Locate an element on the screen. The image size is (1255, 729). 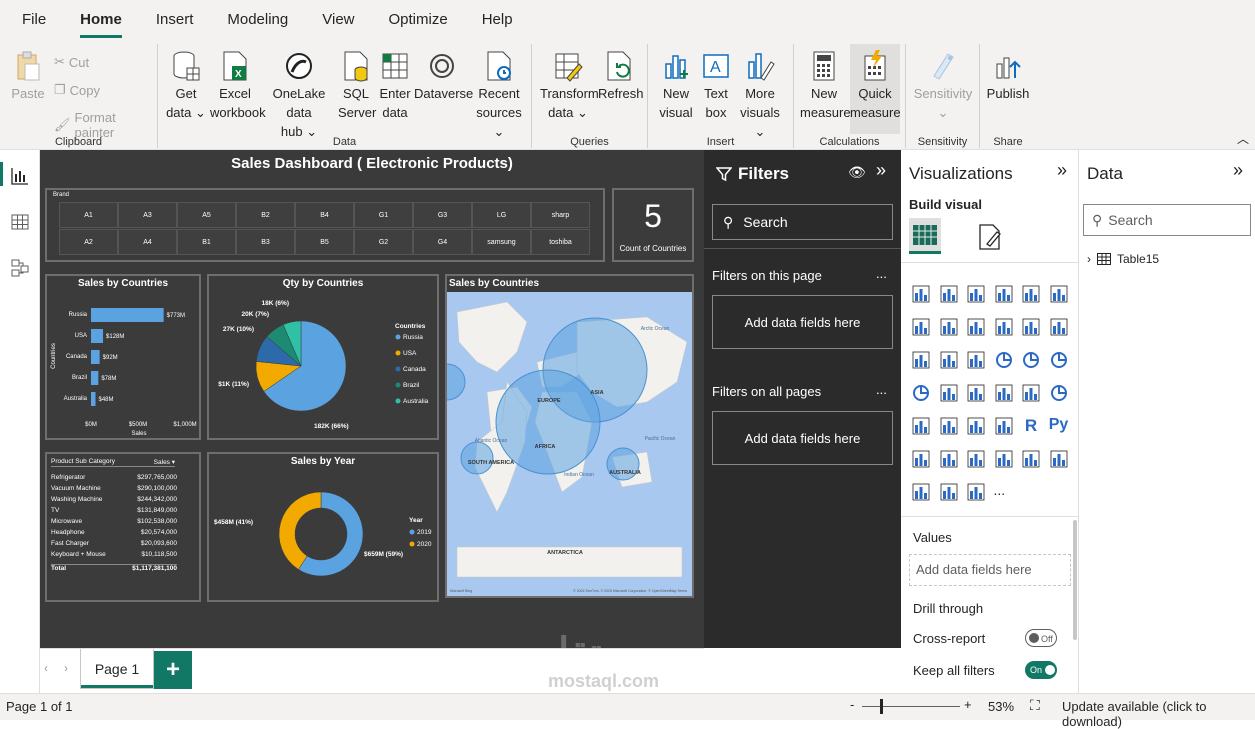
brand-option: sharp is located at coordinates (560, 215).